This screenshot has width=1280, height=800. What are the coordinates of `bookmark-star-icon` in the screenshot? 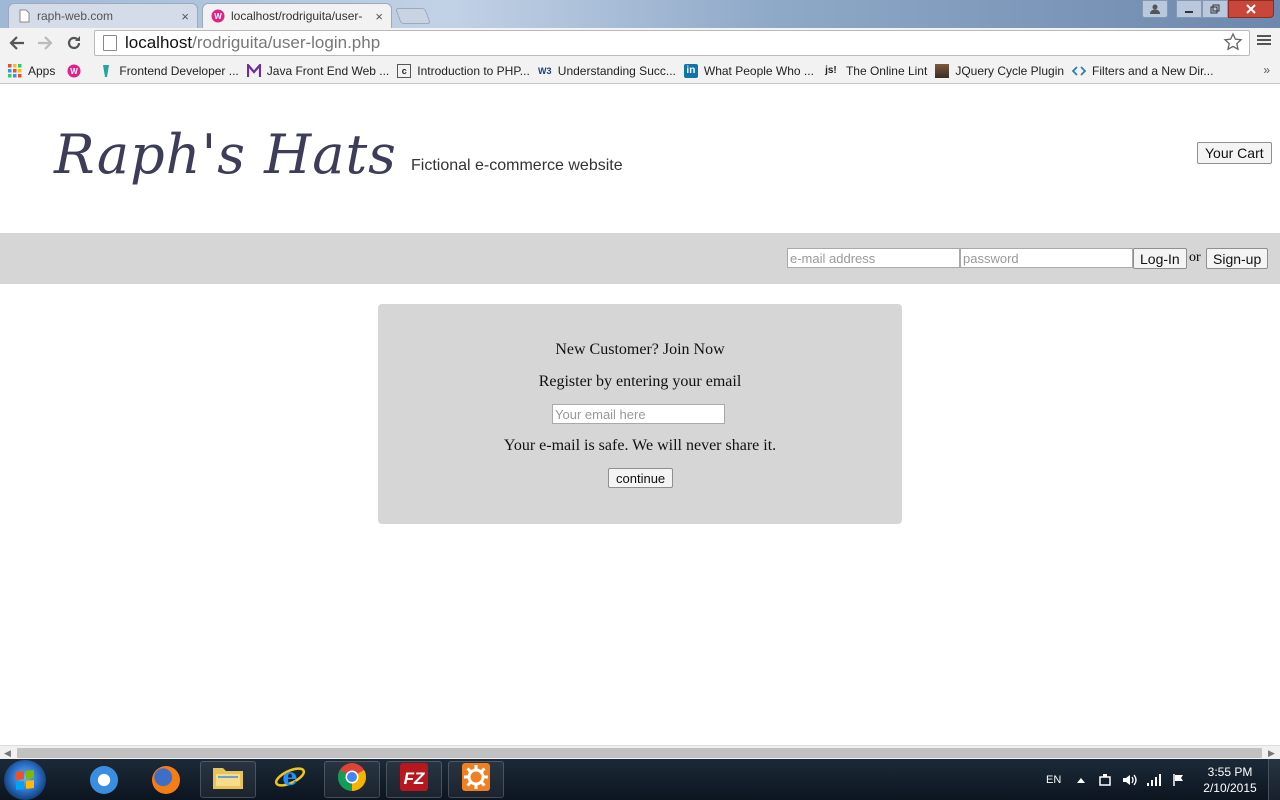 It's located at (1233, 45).